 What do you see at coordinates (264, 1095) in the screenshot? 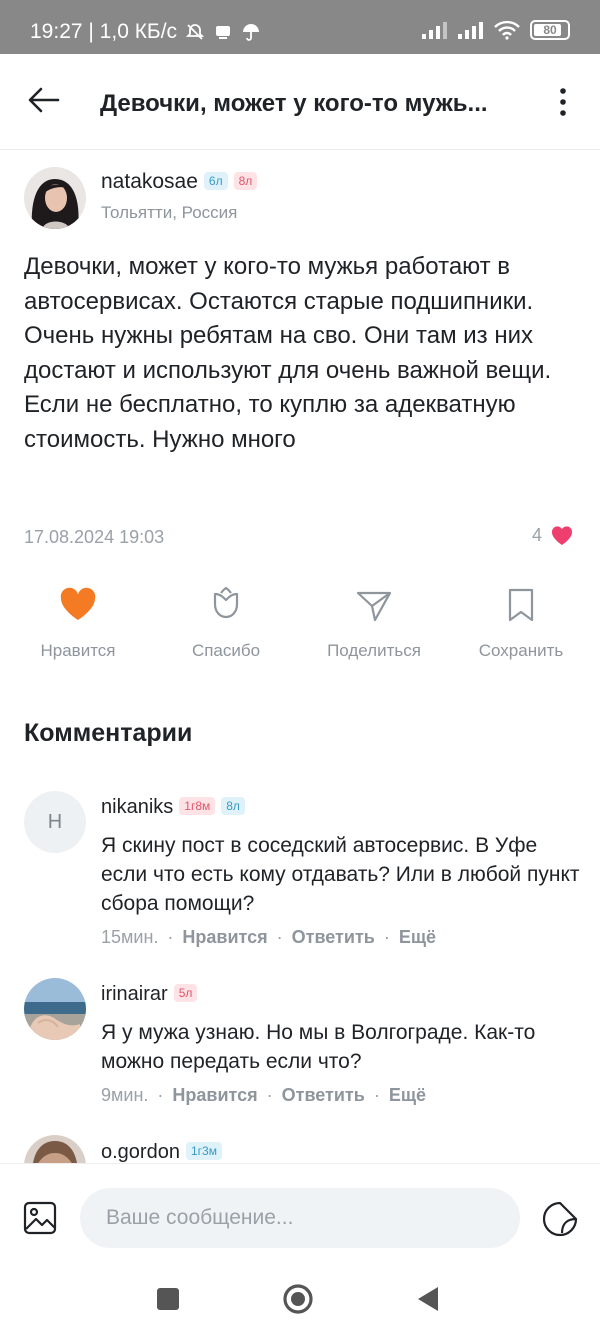
I see `comment-meta: 9мин. · Нравится · Ответить · Ещё` at bounding box center [264, 1095].